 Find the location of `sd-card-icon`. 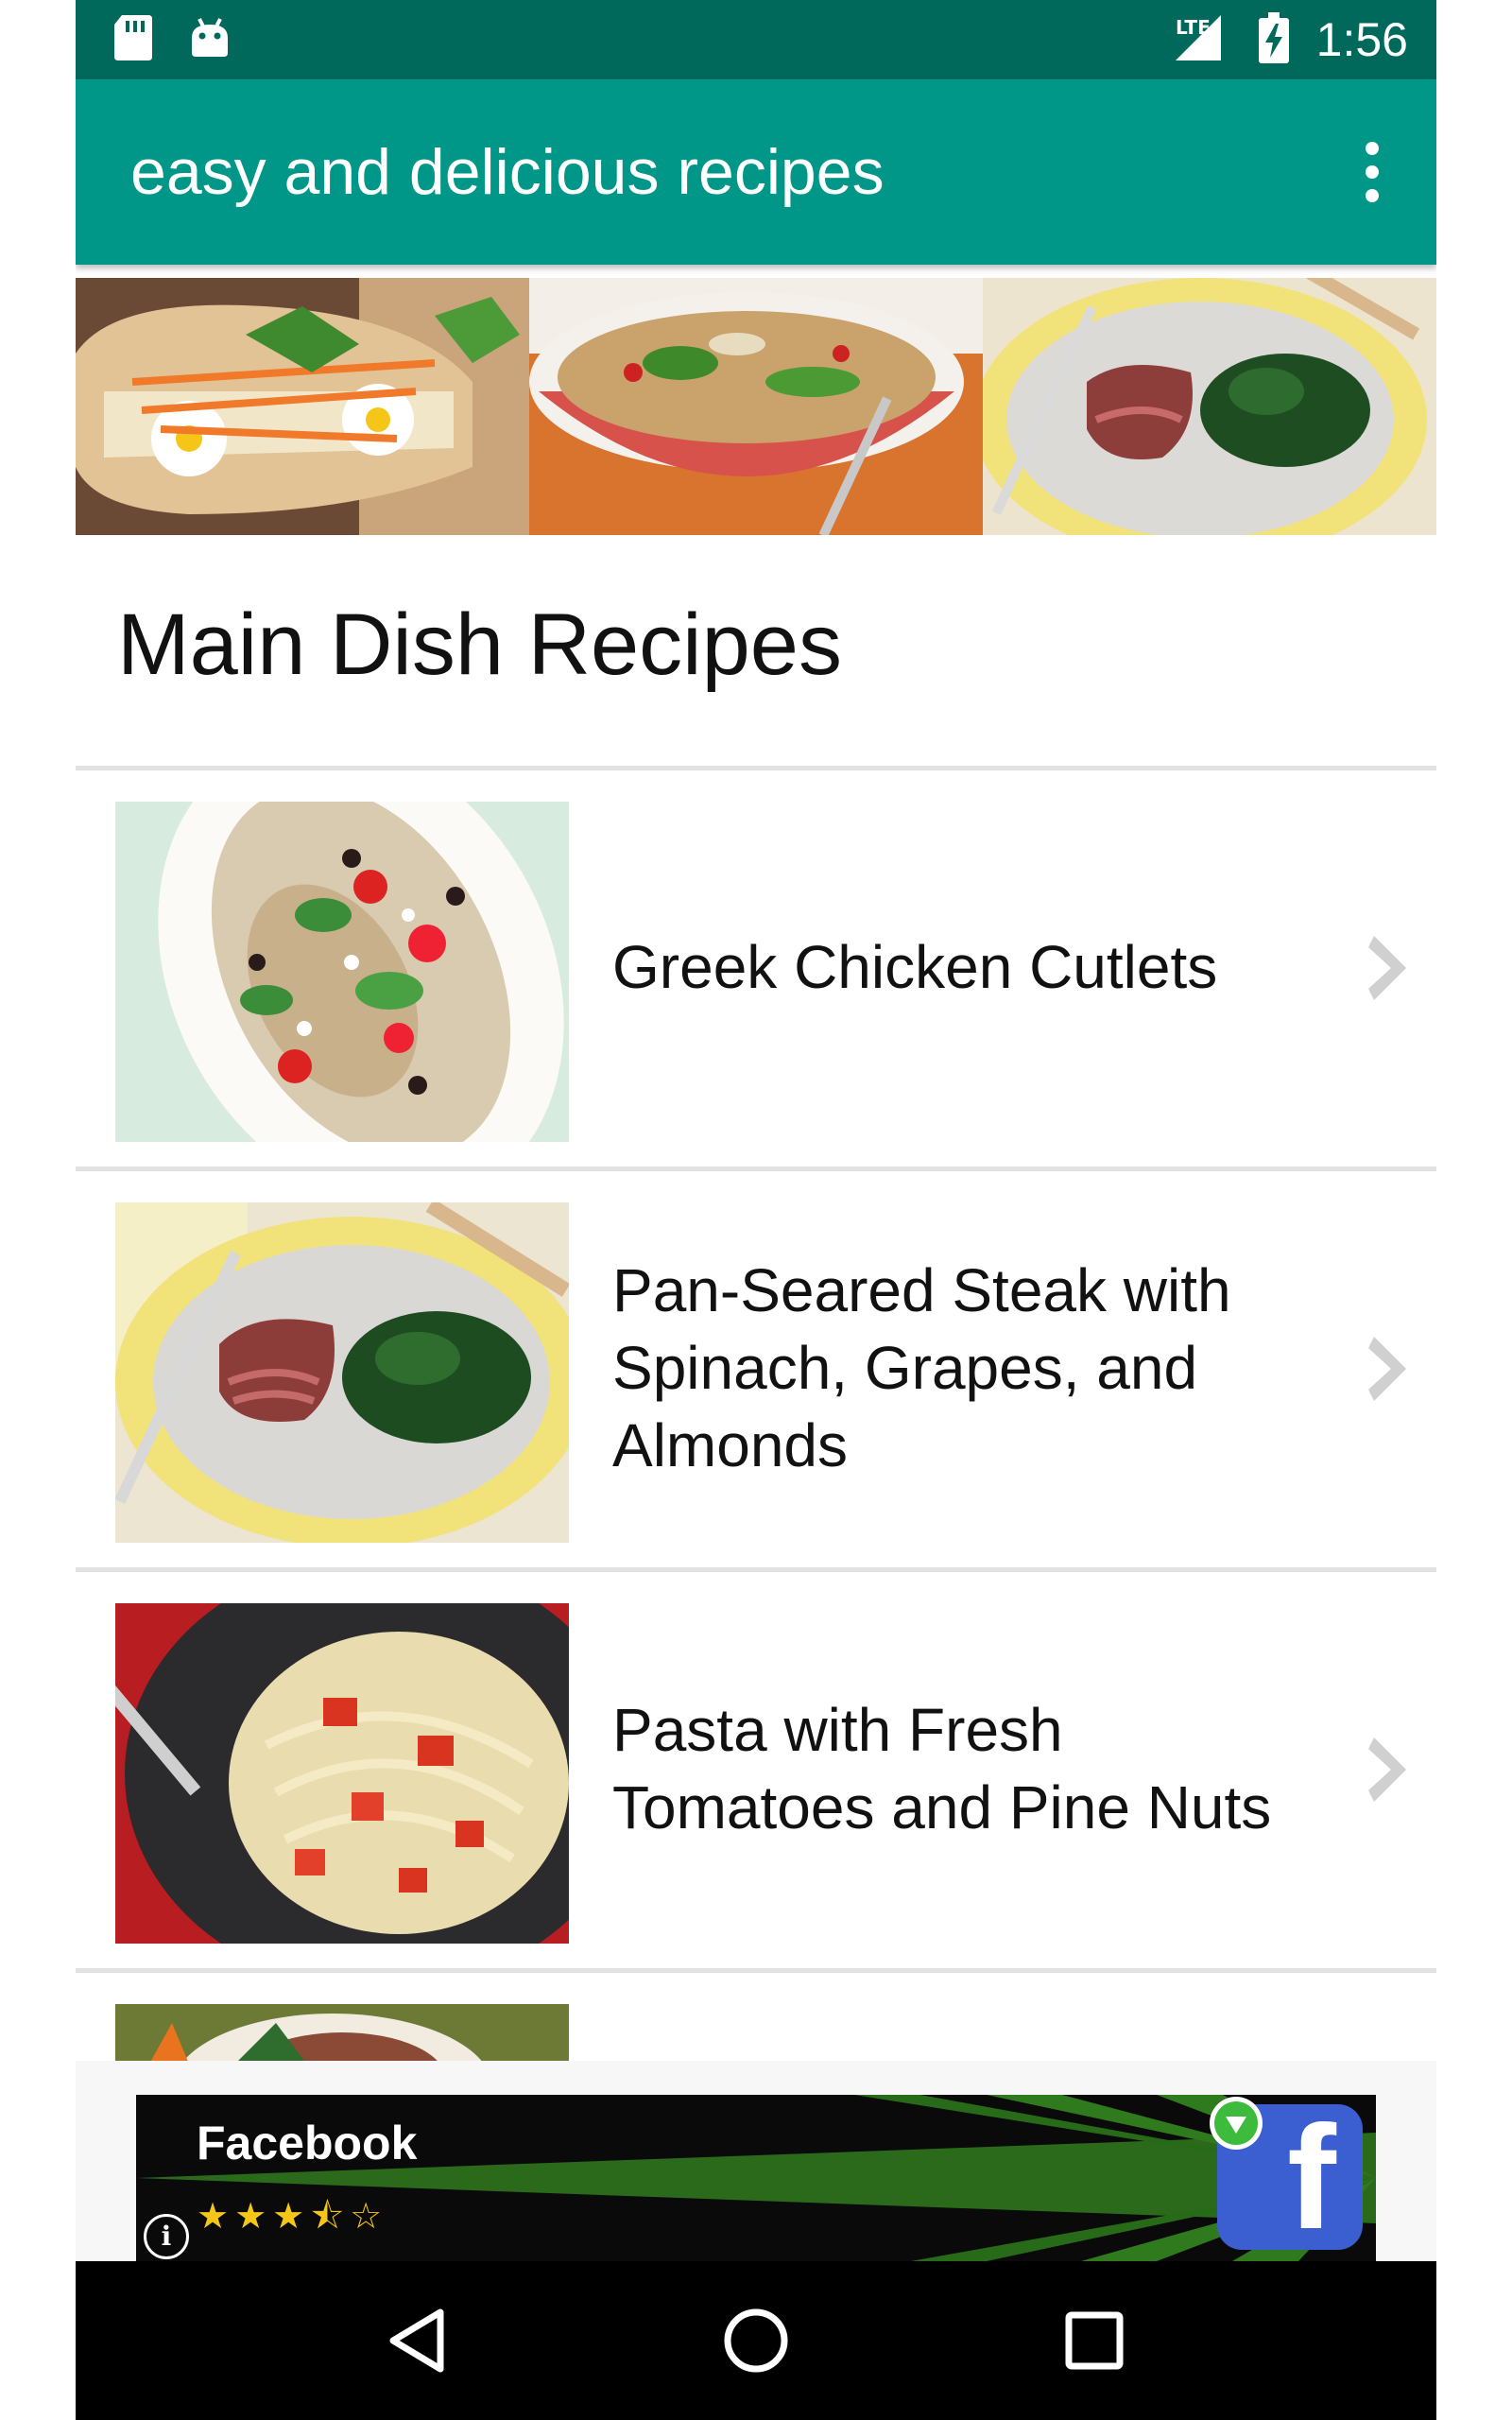

sd-card-icon is located at coordinates (133, 37).